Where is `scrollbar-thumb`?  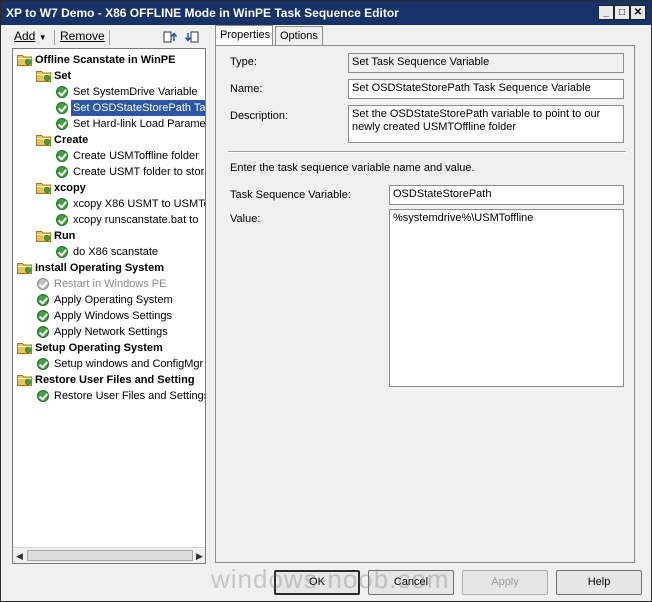 scrollbar-thumb is located at coordinates (110, 555).